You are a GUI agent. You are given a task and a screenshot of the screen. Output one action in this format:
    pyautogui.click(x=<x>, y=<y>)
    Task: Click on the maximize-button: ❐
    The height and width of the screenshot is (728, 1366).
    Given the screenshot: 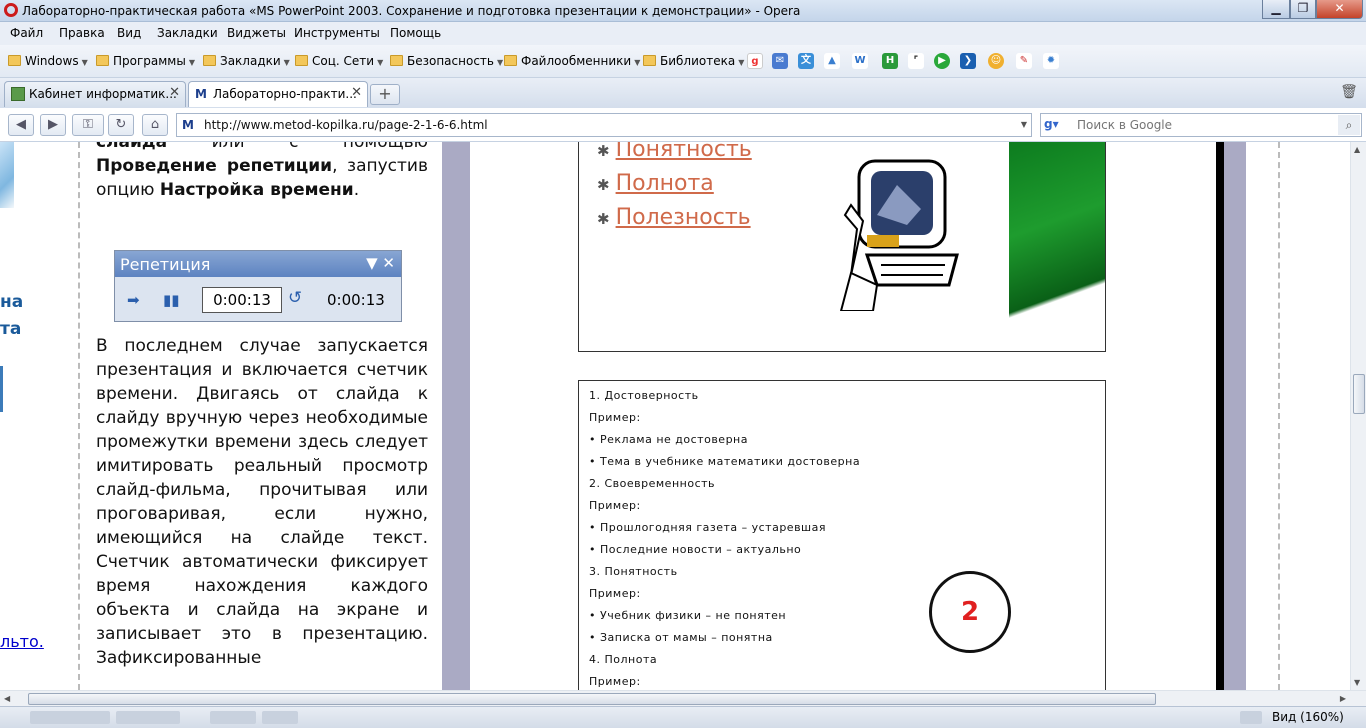 What is the action you would take?
    pyautogui.click(x=1303, y=9)
    